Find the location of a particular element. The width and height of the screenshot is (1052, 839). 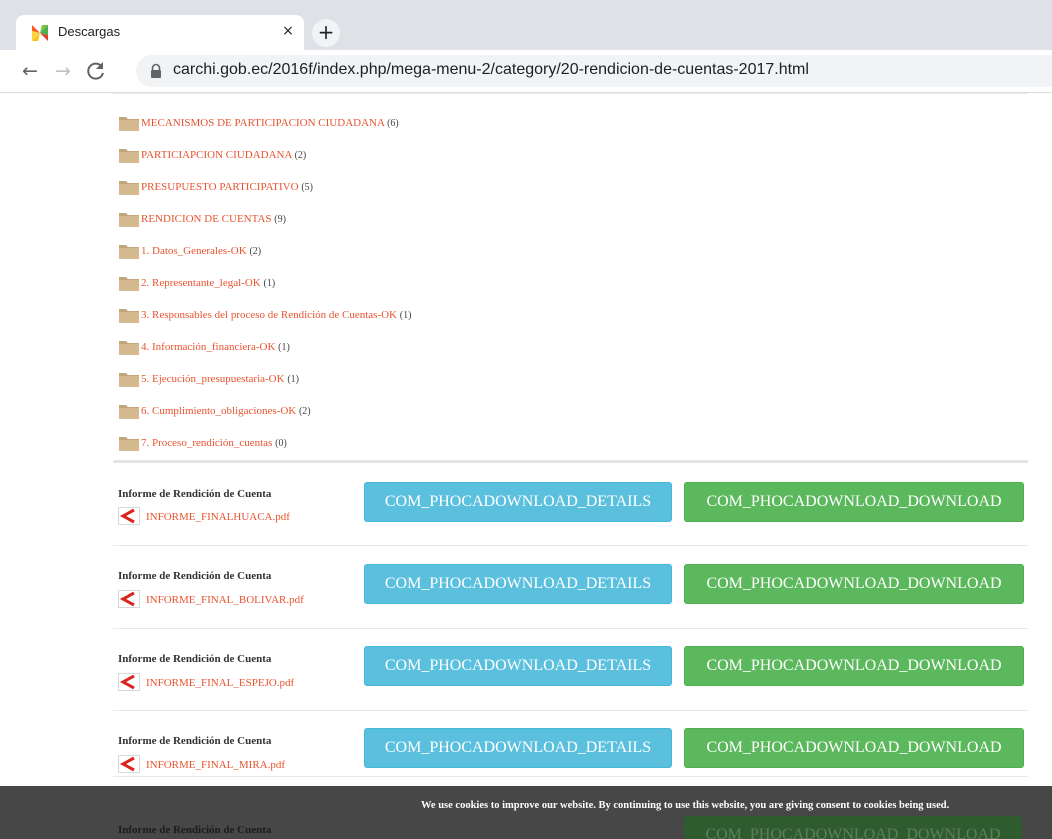

category-count: (9) is located at coordinates (280, 219).